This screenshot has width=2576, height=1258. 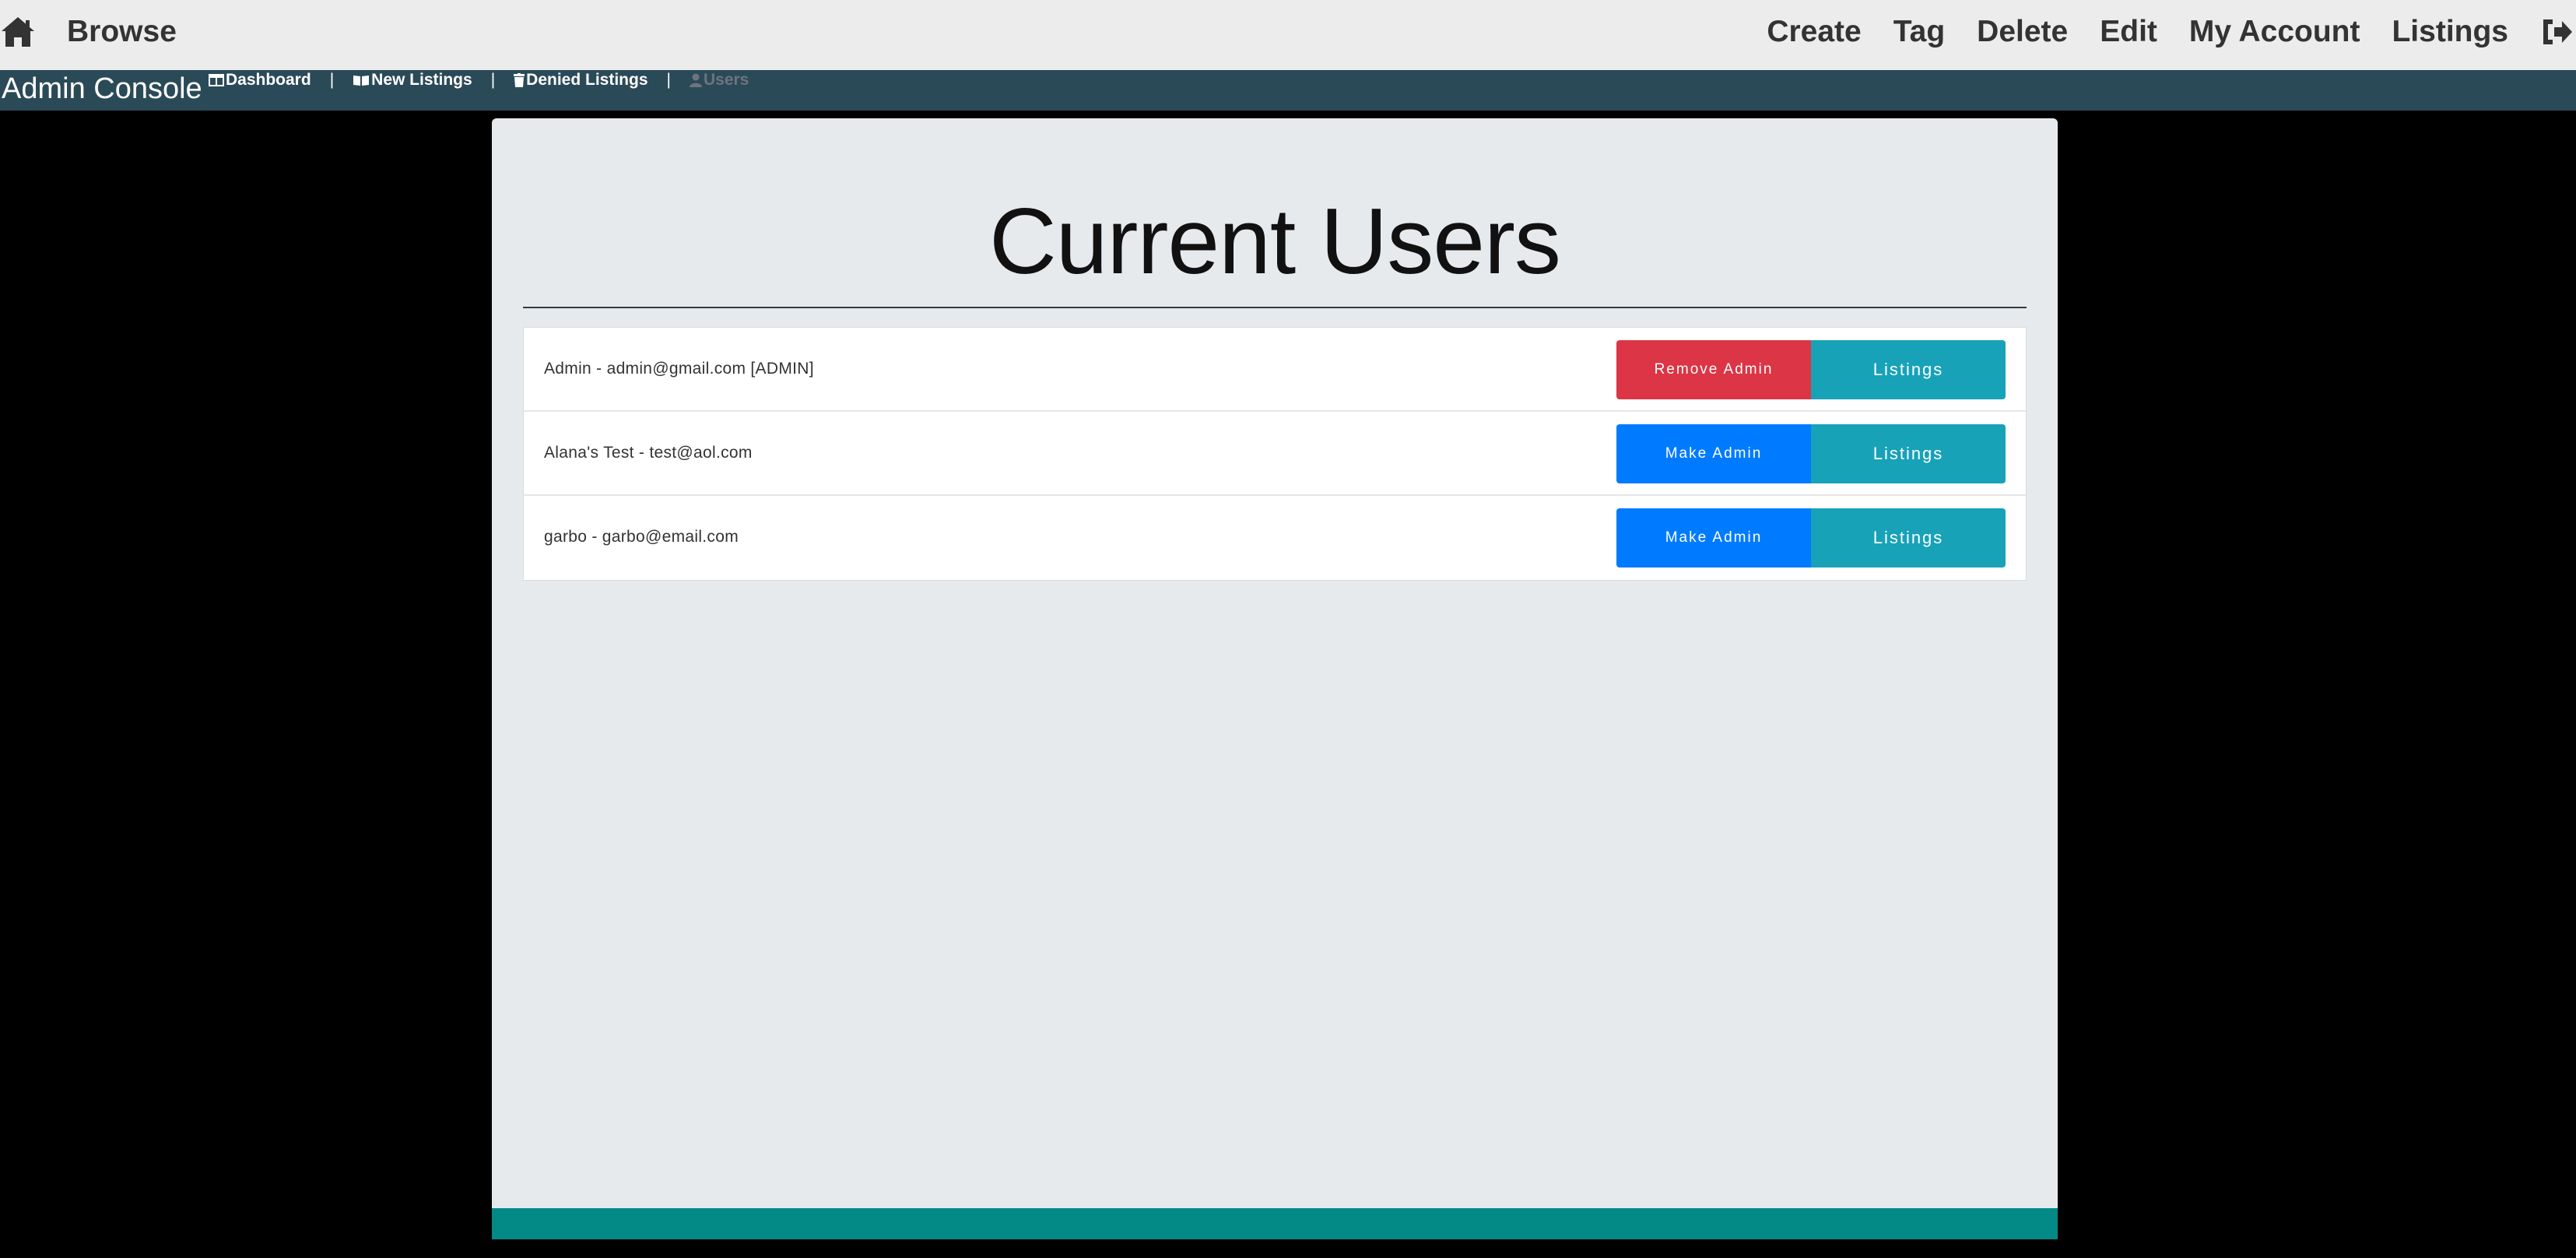 I want to click on new-listings-link: New Listings, so click(x=413, y=80).